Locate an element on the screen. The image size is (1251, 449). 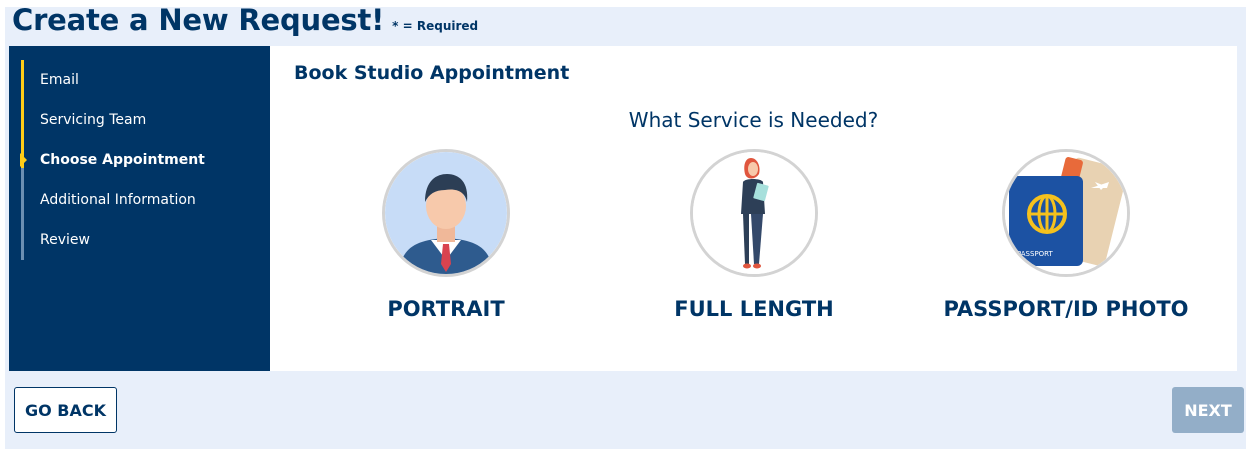
step-additional-information: Additional Information is located at coordinates (114, 200).